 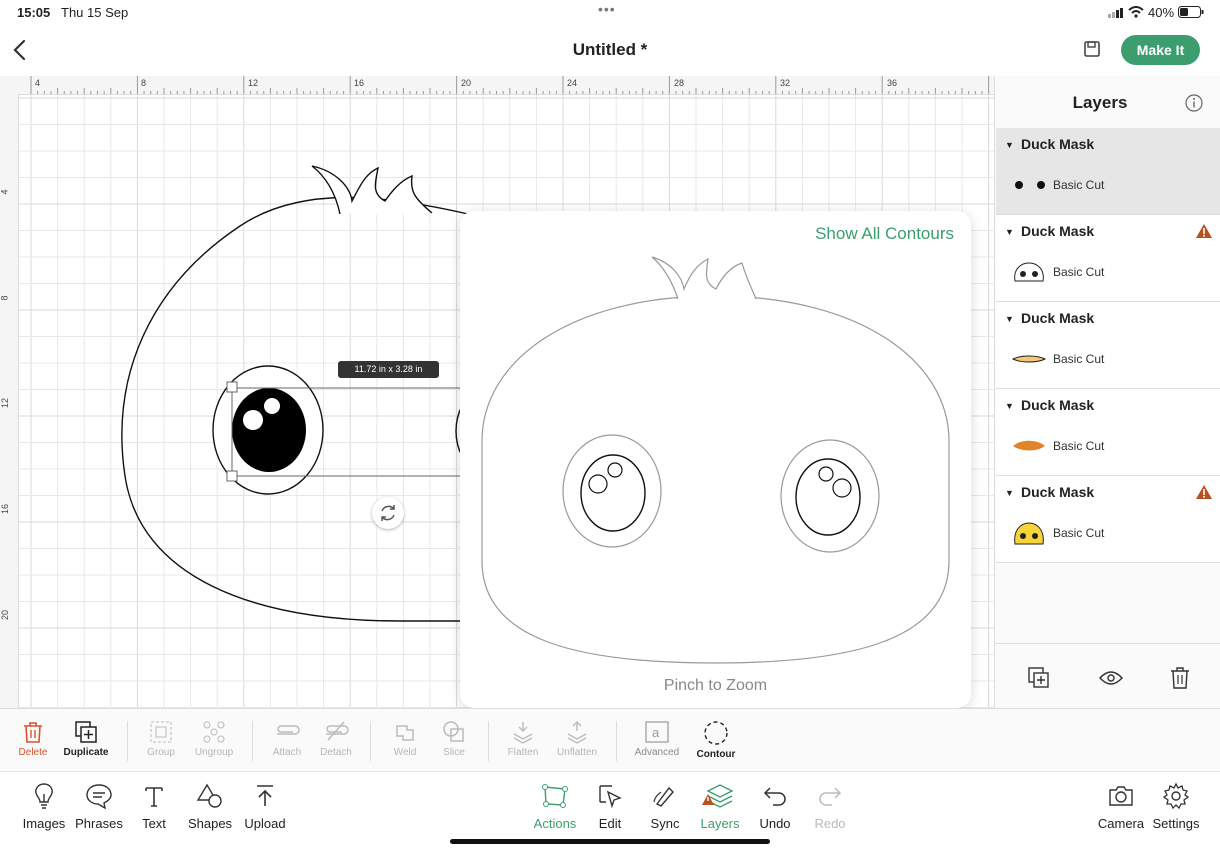 I want to click on status-bar: 15:05 Thu 15 Sep ••• 40%, so click(x=610, y=12).